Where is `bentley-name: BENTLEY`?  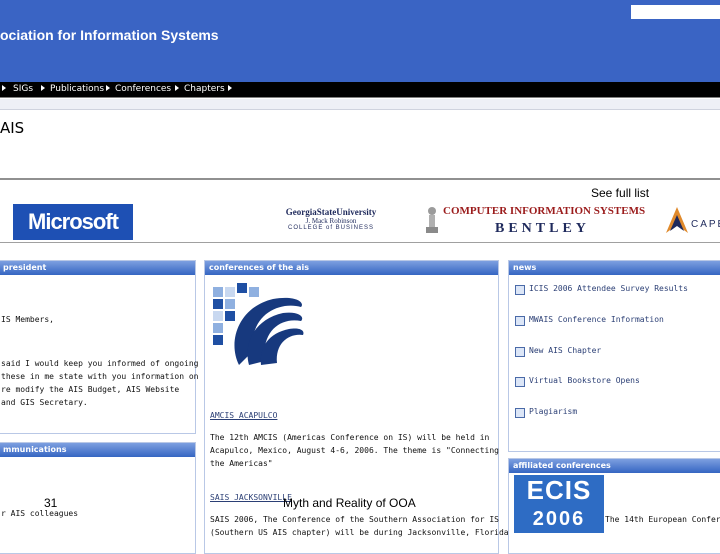
bentley-name: BENTLEY is located at coordinates (542, 229).